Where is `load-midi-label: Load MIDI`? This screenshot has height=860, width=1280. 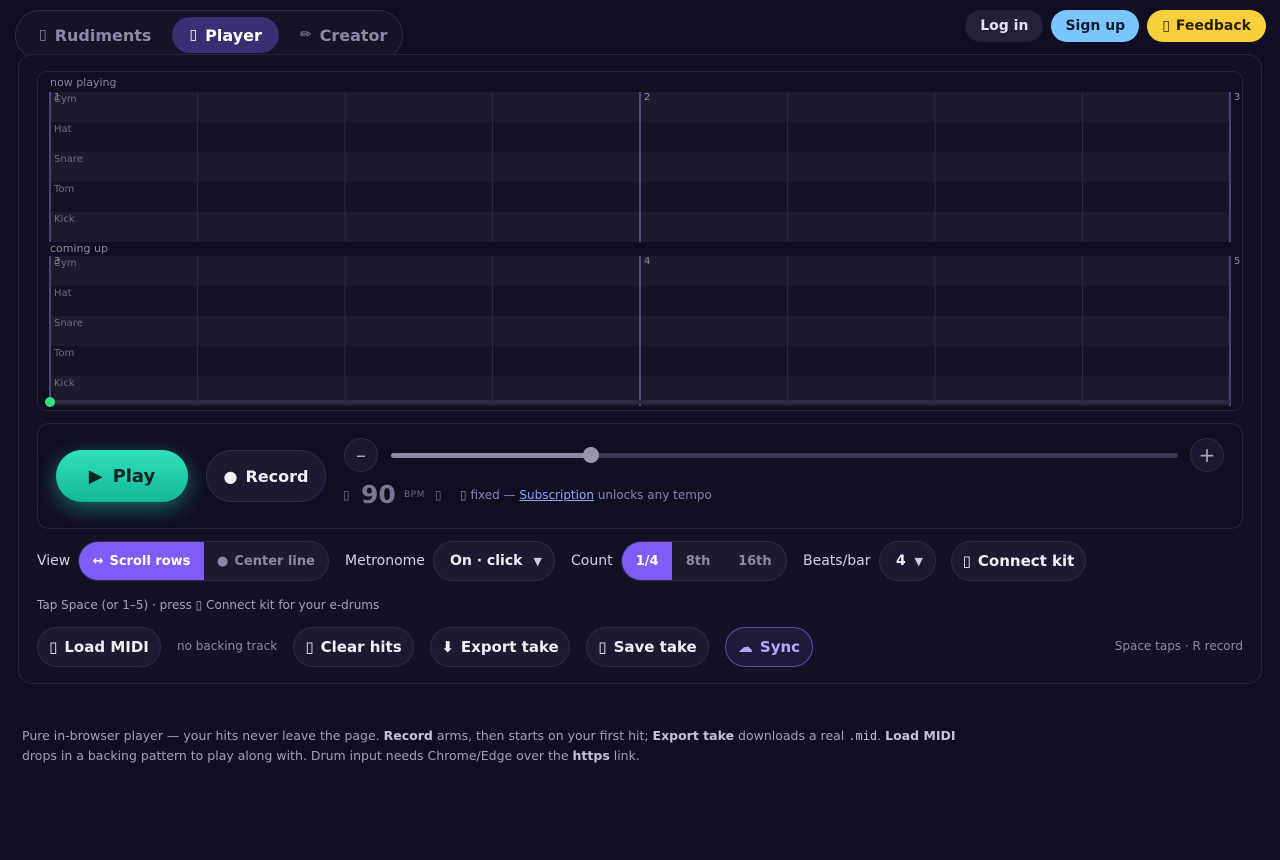
load-midi-label: Load MIDI is located at coordinates (106, 647).